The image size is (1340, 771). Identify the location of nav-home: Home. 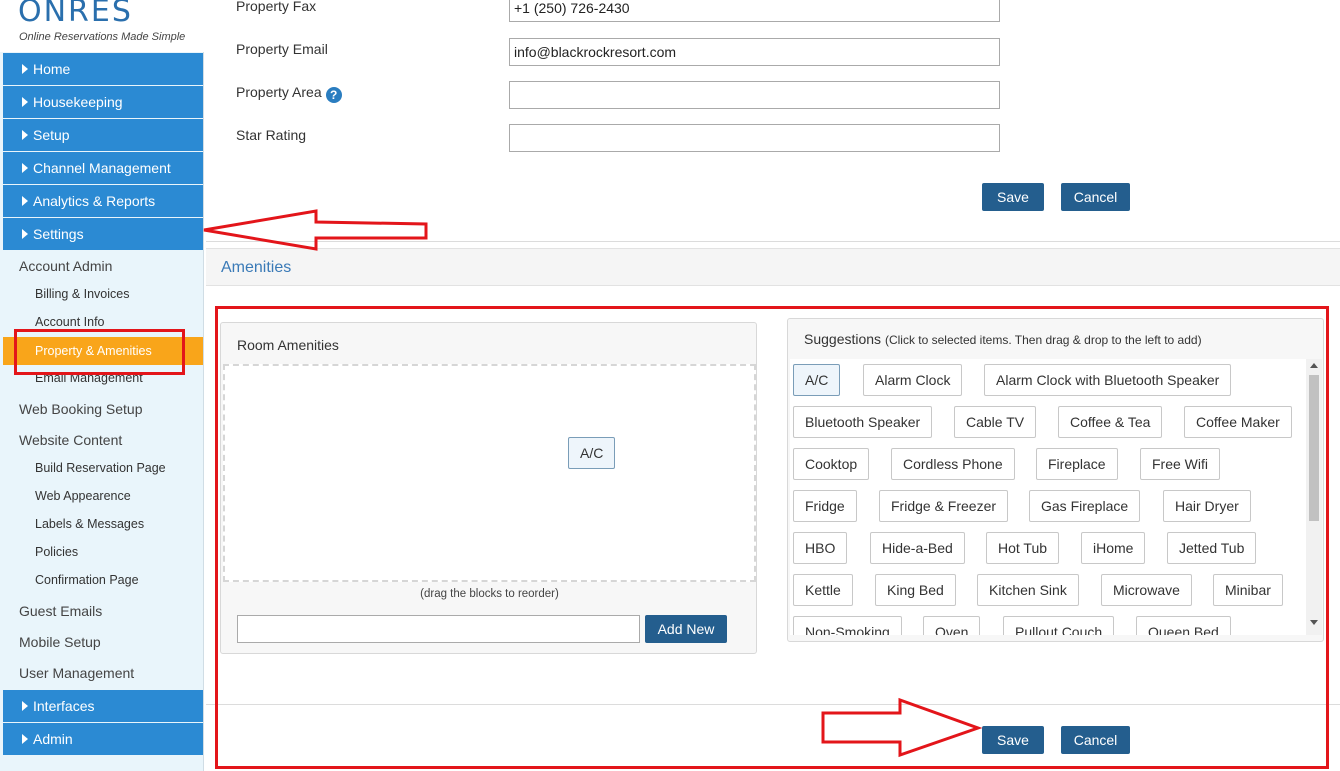
(103, 69).